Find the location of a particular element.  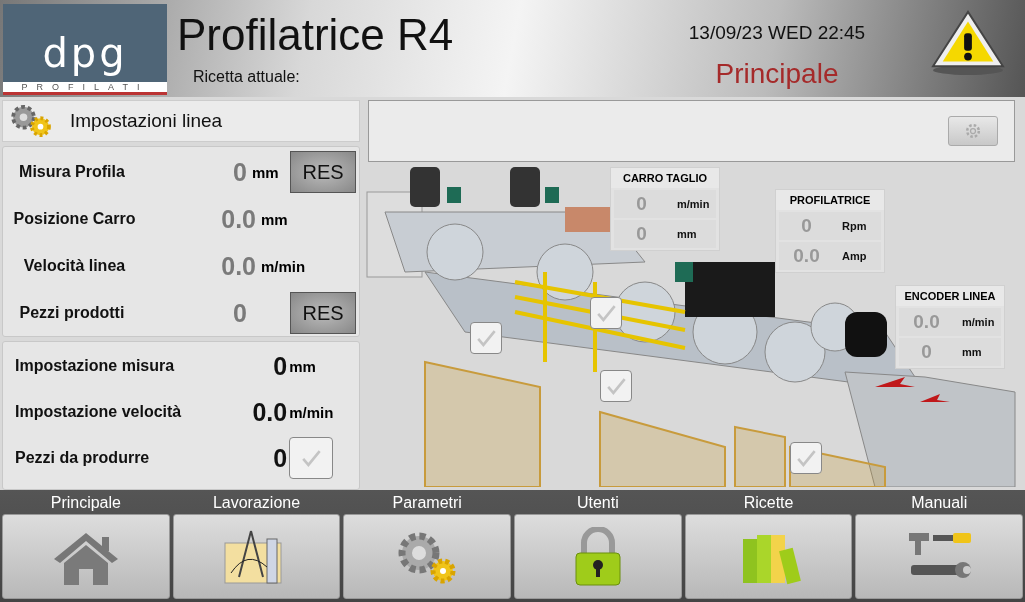

readout-title: PROFILATRICE is located at coordinates (830, 200).